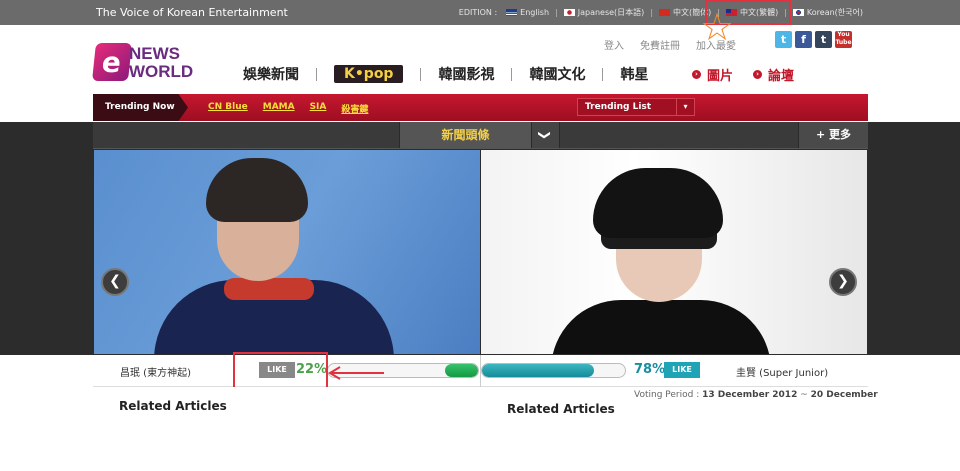 The width and height of the screenshot is (960, 471). What do you see at coordinates (685, 107) in the screenshot?
I see `chevron-down-icon: ▾` at bounding box center [685, 107].